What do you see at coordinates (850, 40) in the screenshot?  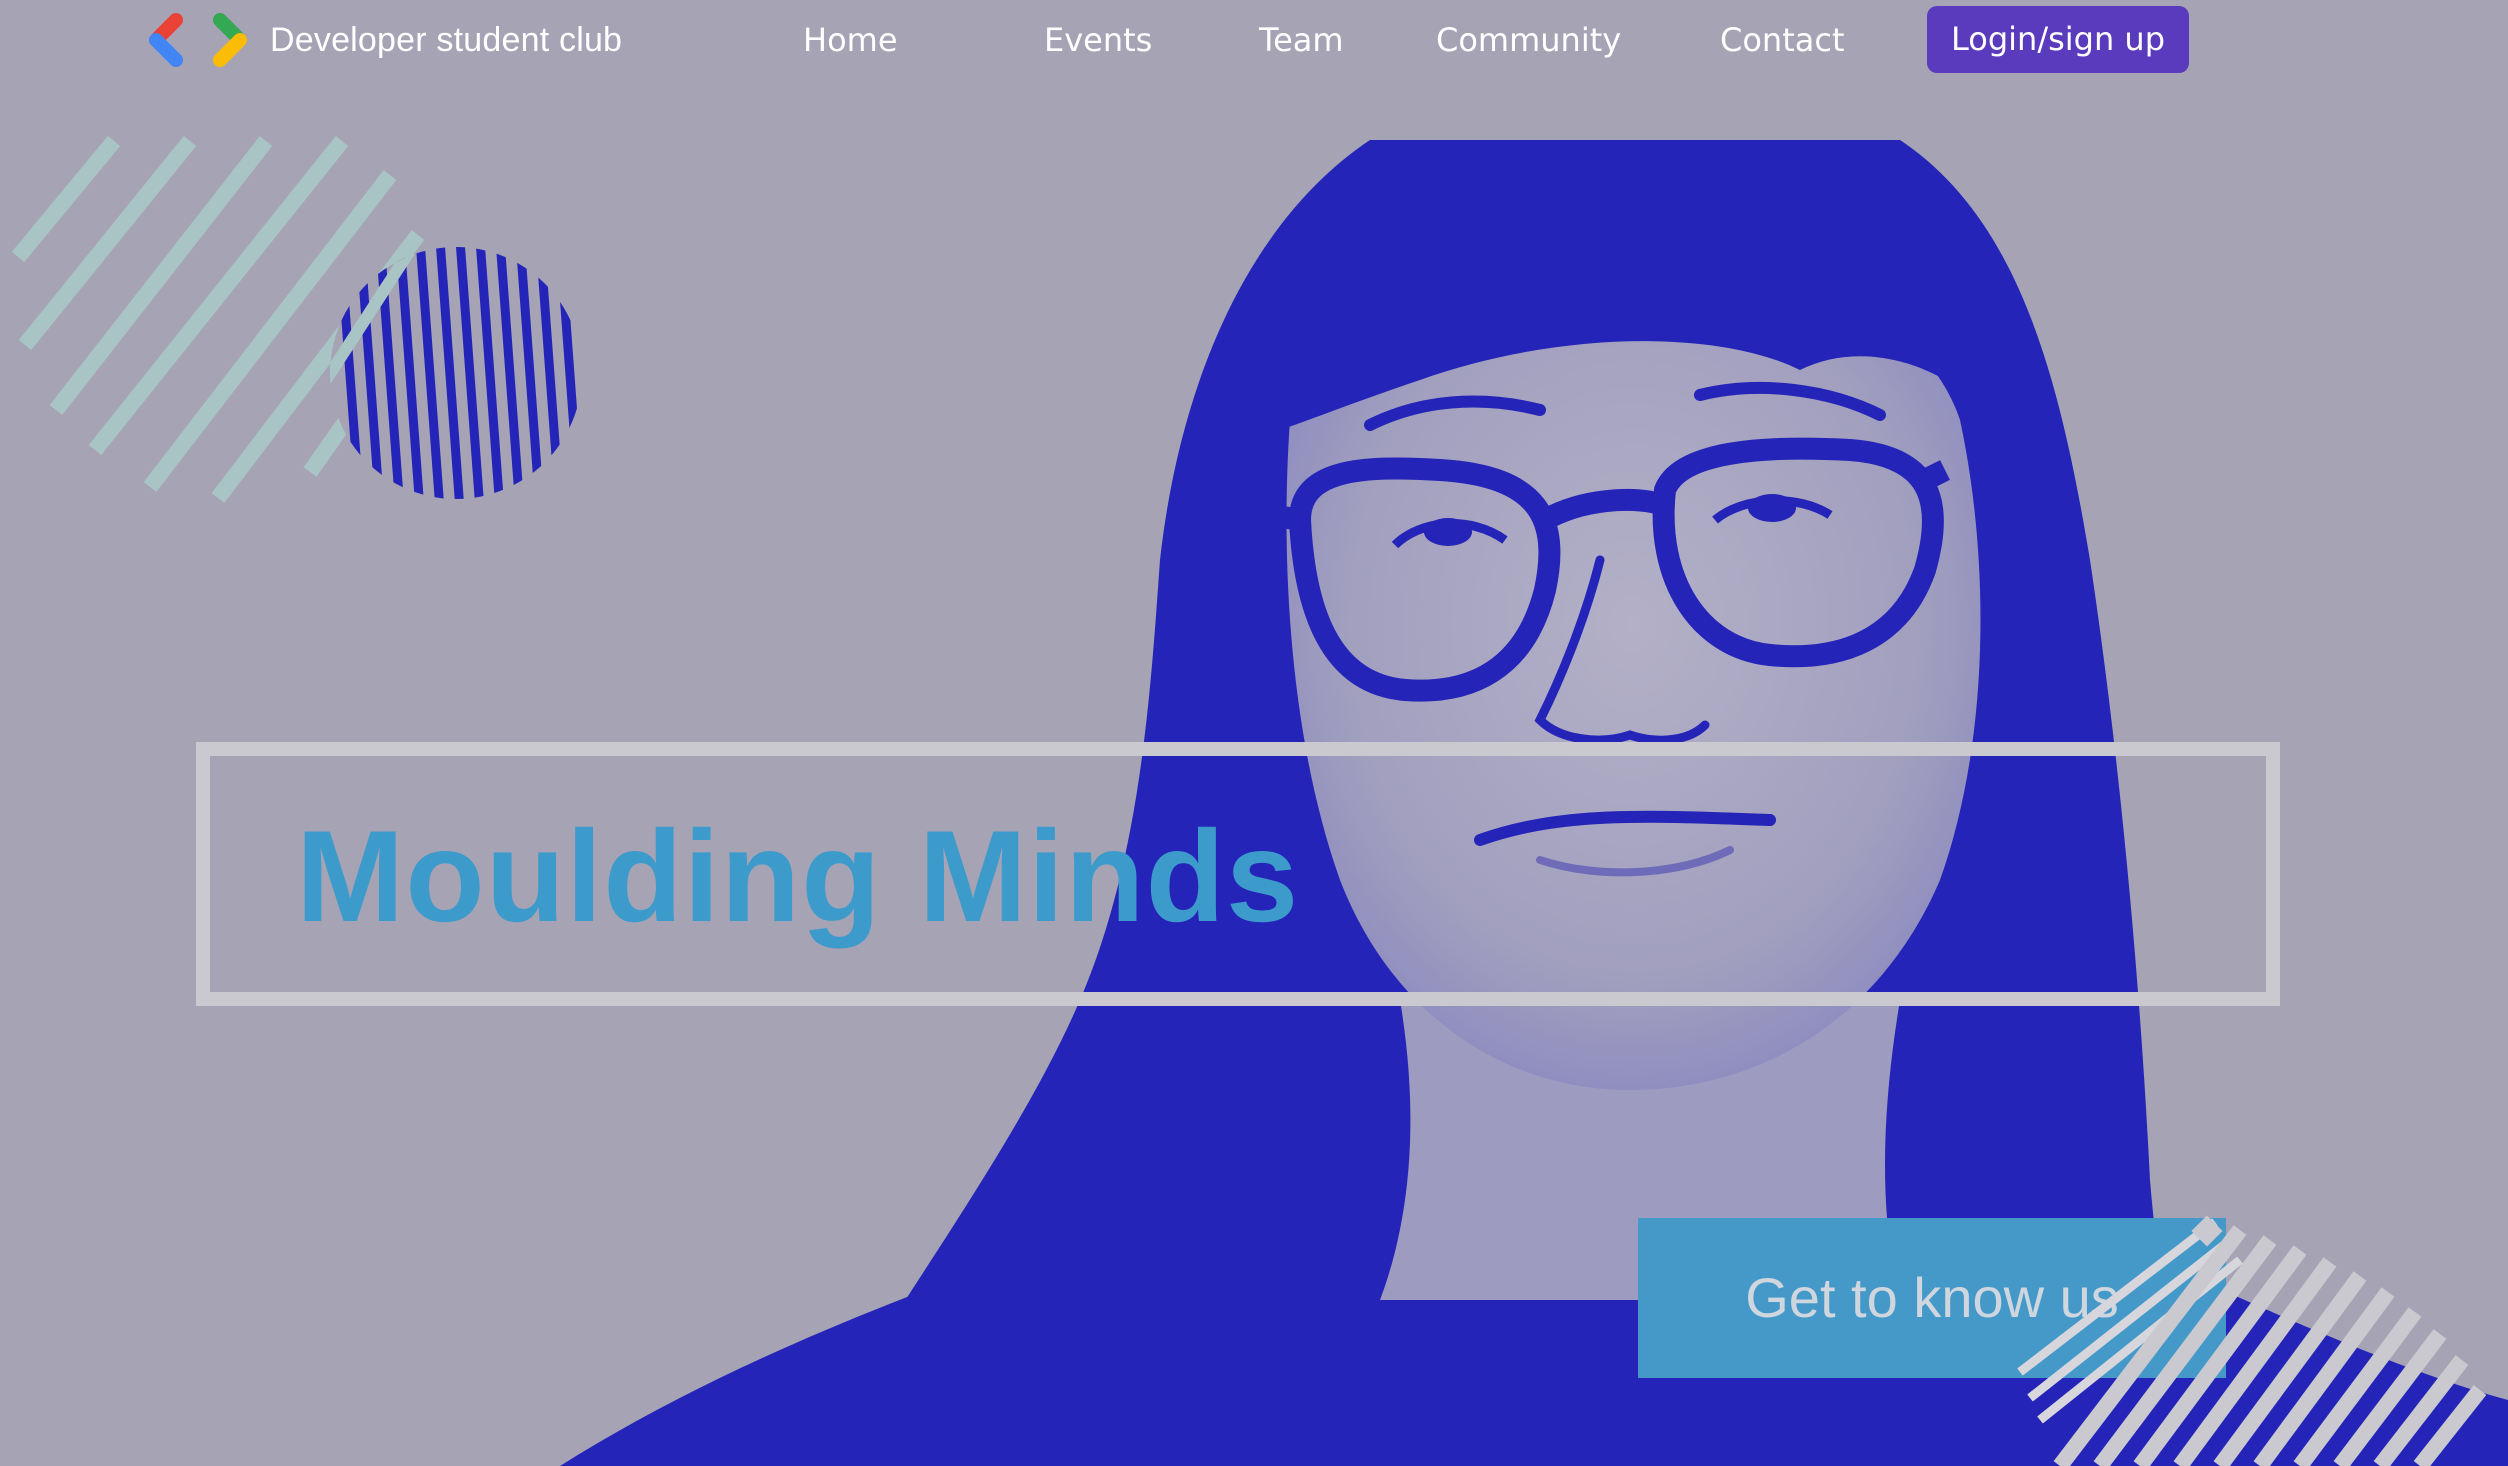 I see `nav-link-home: Home` at bounding box center [850, 40].